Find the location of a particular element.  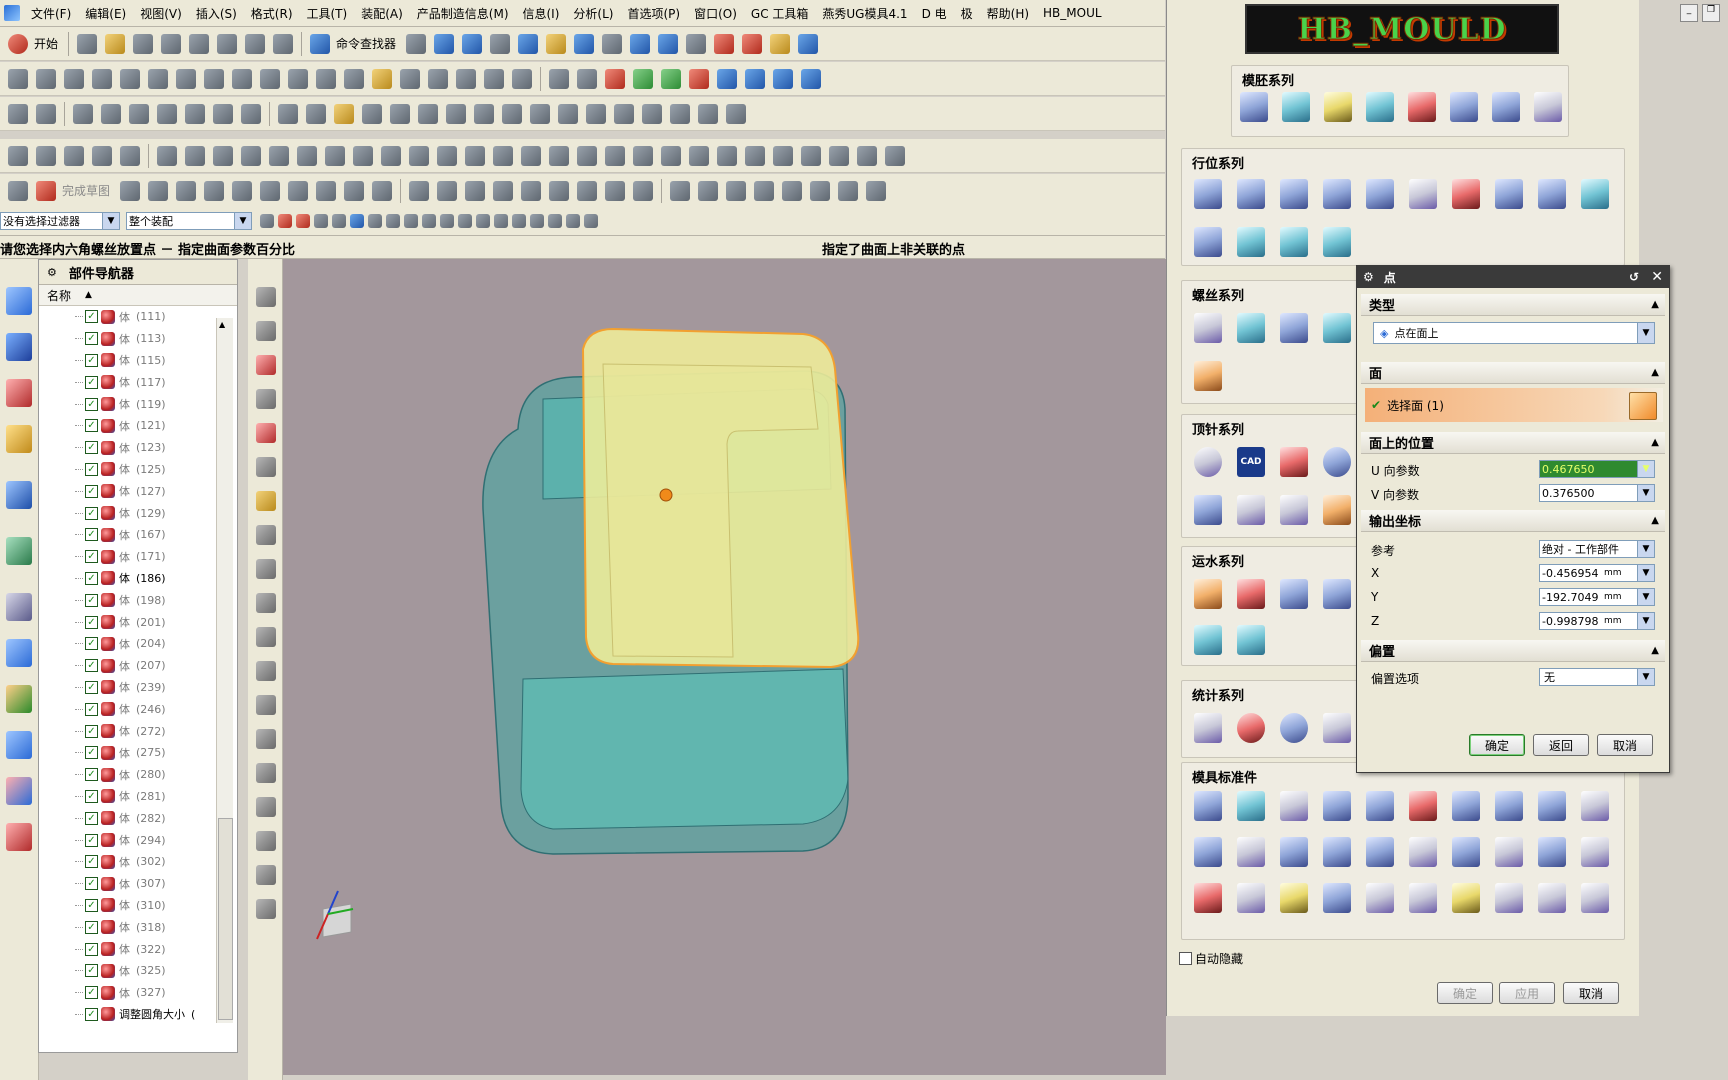

assembly-icon is located at coordinates (640, 43).